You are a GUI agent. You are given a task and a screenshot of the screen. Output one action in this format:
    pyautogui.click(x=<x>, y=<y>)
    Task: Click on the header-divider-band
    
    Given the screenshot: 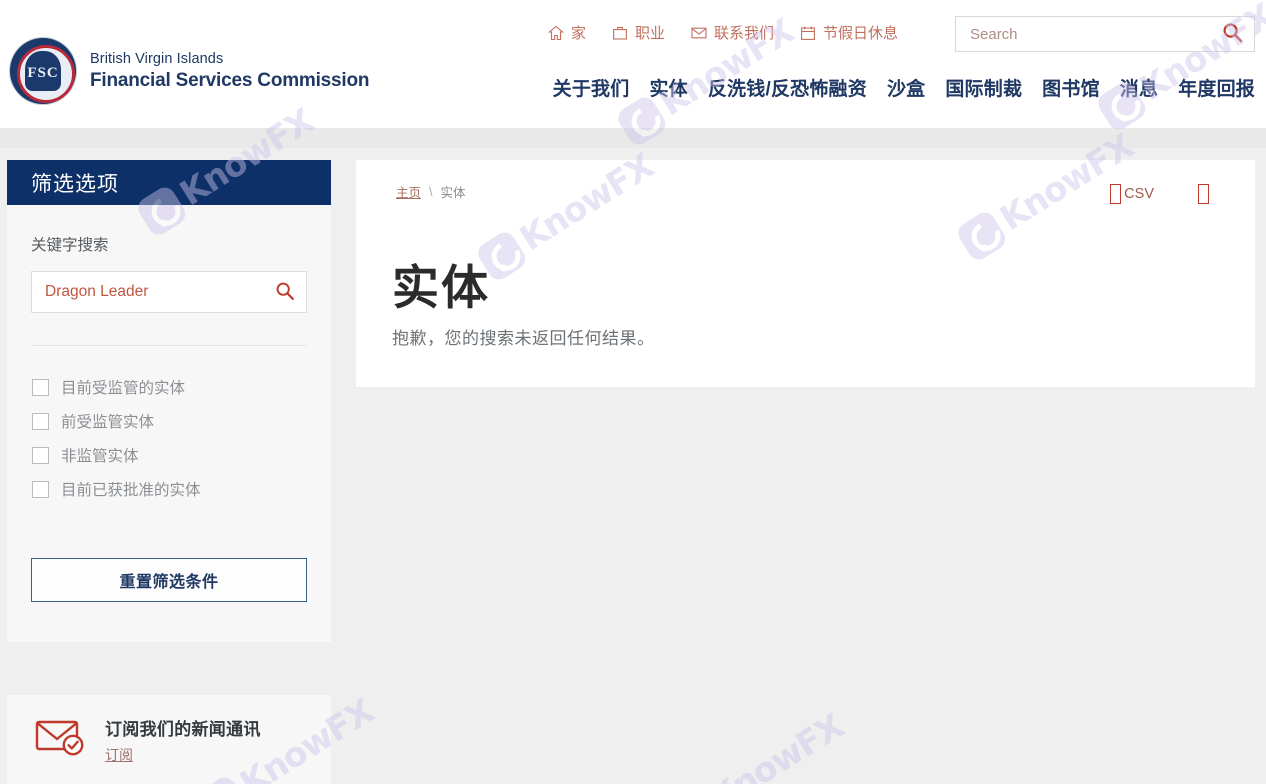 What is the action you would take?
    pyautogui.click(x=633, y=138)
    